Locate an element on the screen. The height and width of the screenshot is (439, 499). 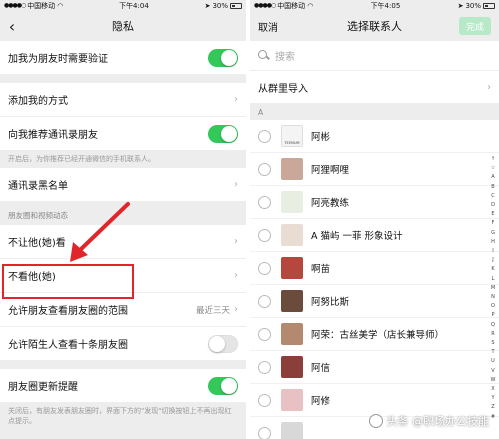
update-remind-toggle is located at coordinates (223, 385).